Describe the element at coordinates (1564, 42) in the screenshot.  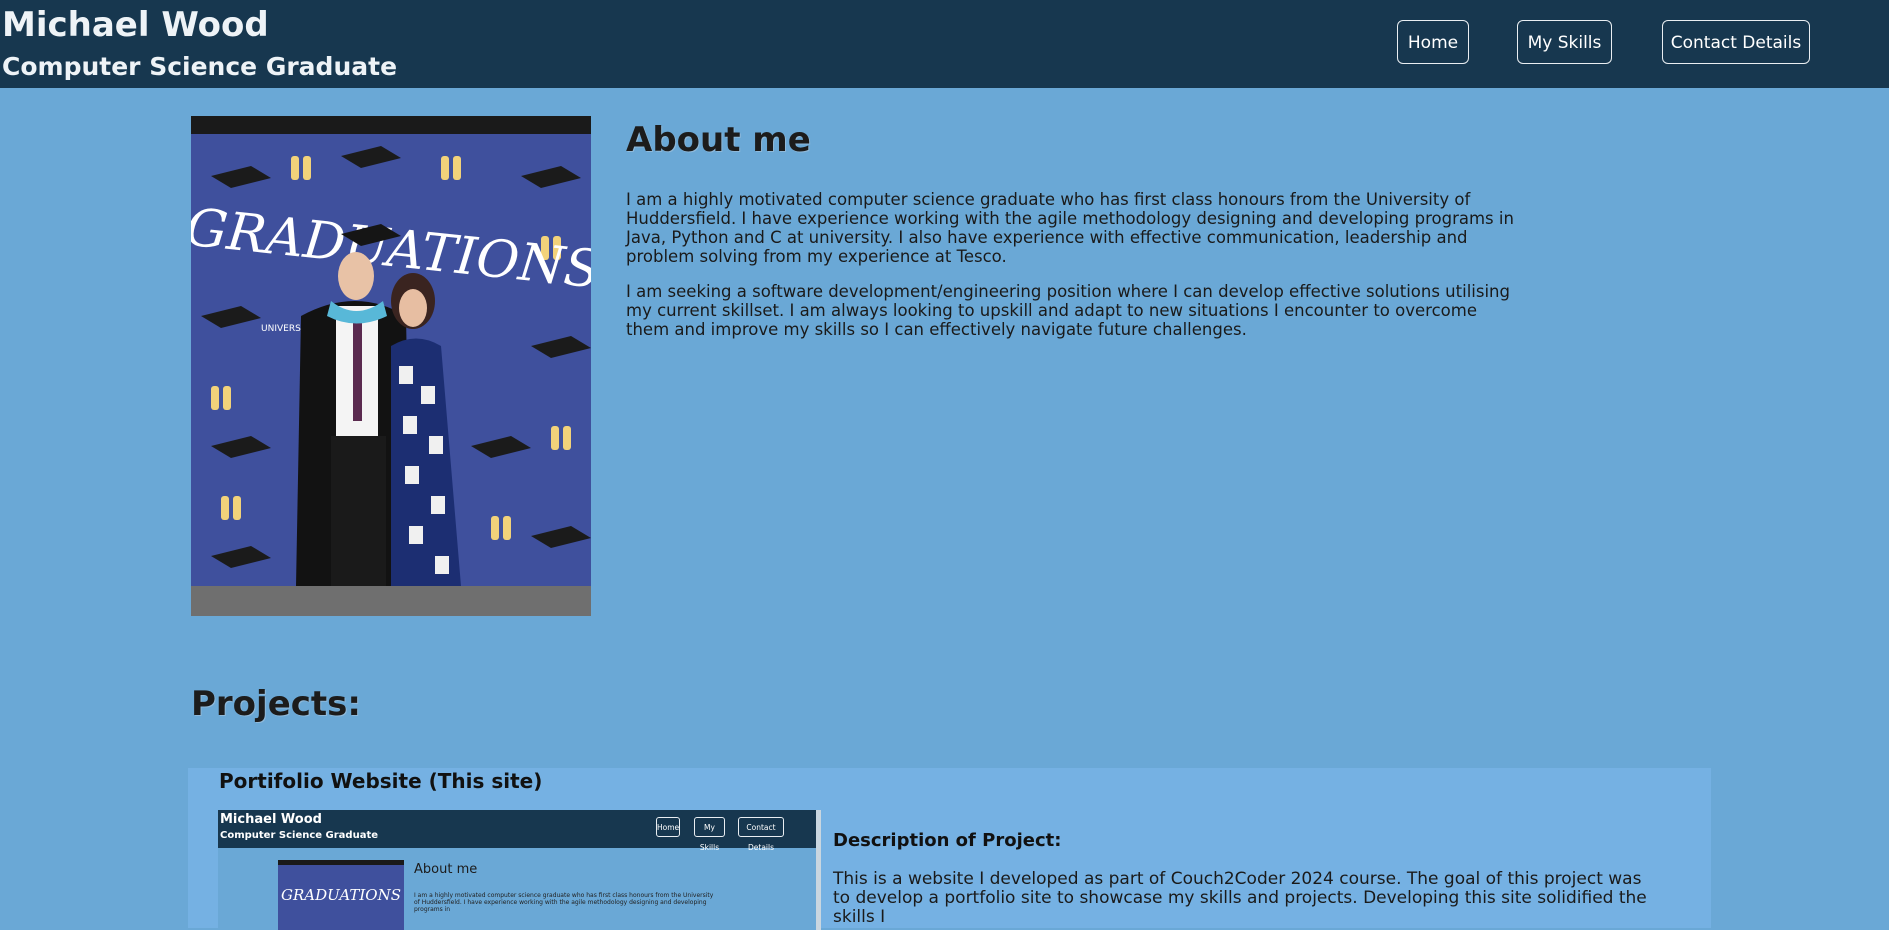
I see `nav-my-skills-button: My Skills` at that location.